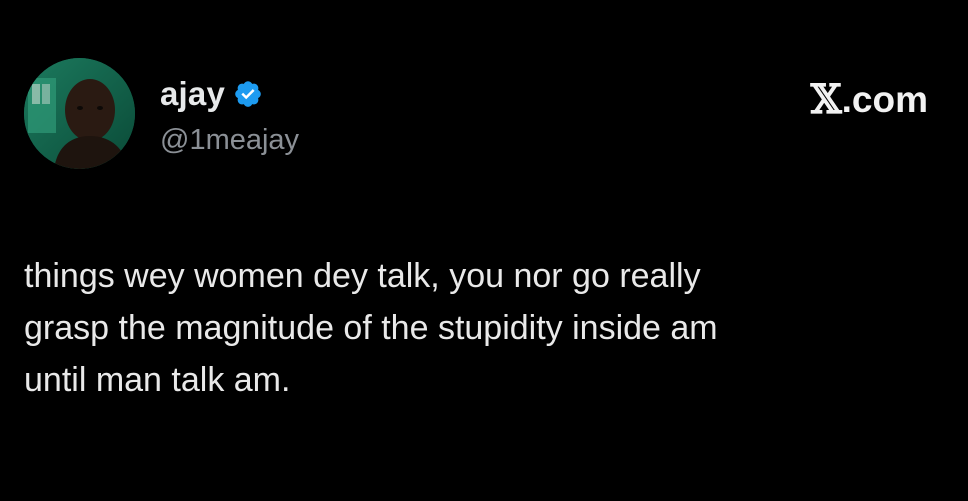  Describe the element at coordinates (826, 99) in the screenshot. I see `x-logo-icon: 𝕏` at that location.